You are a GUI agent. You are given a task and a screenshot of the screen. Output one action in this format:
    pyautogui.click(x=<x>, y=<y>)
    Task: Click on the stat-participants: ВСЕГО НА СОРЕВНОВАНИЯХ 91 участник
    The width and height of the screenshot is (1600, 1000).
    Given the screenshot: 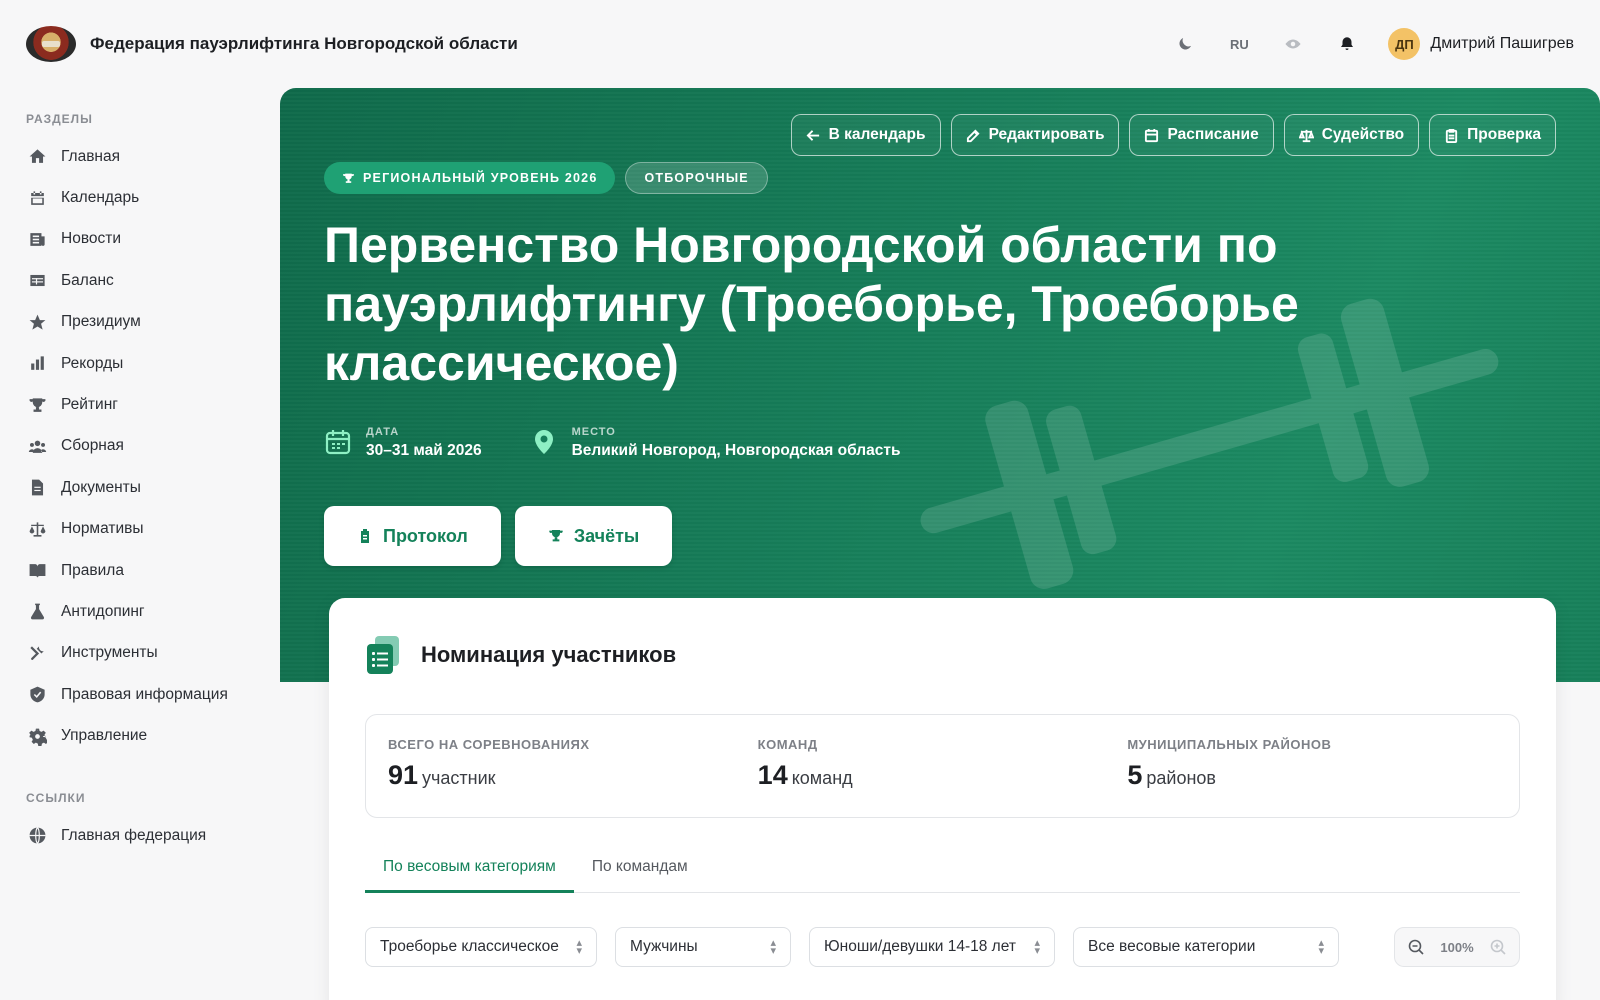 What is the action you would take?
    pyautogui.click(x=573, y=777)
    